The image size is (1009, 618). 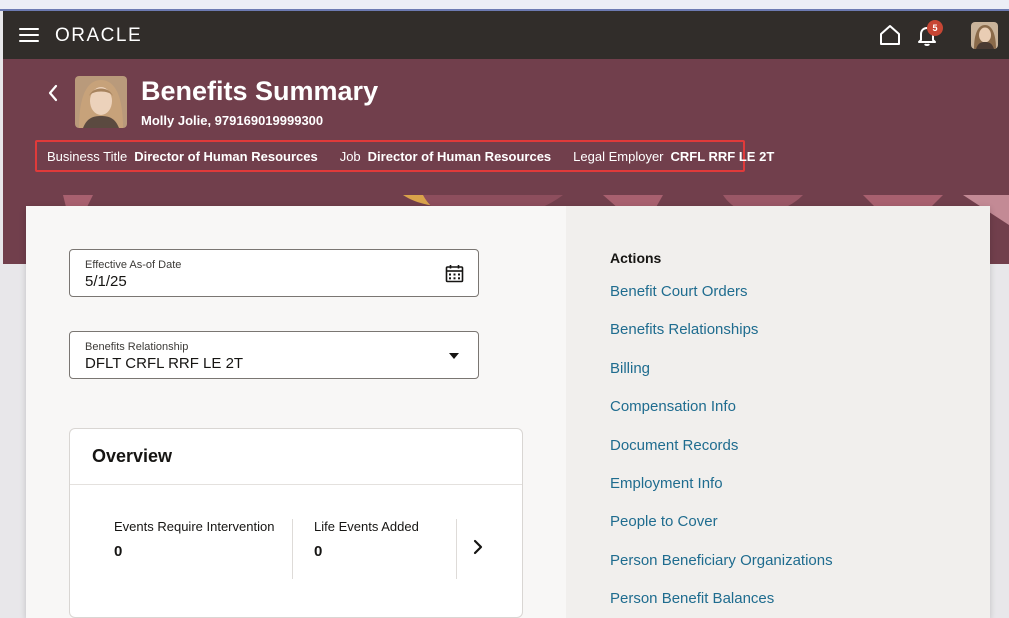 I want to click on effective-date-value: 5/1/25, so click(x=106, y=281).